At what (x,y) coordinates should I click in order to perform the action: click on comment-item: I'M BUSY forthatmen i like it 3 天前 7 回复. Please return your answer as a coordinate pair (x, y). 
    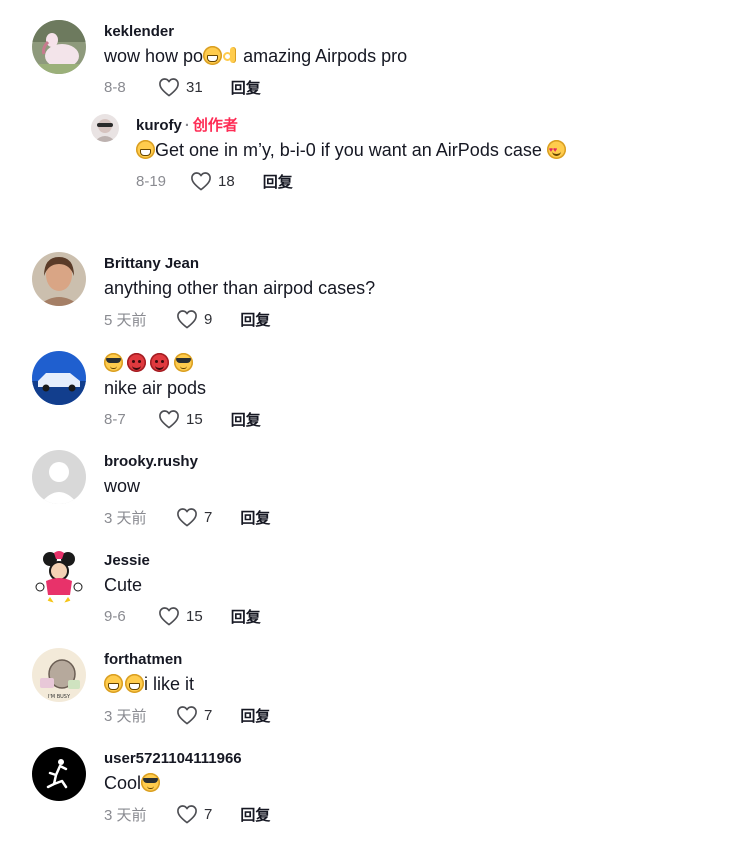
    Looking at the image, I should click on (370, 688).